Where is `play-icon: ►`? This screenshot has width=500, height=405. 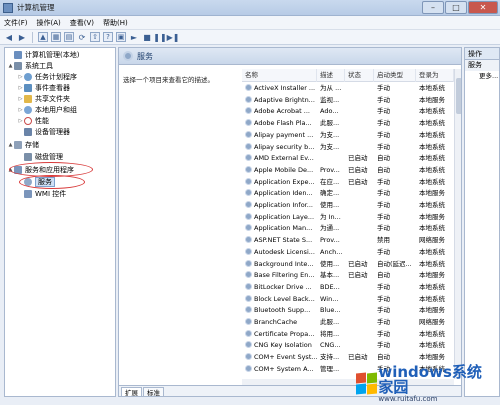 play-icon: ► is located at coordinates (134, 37).